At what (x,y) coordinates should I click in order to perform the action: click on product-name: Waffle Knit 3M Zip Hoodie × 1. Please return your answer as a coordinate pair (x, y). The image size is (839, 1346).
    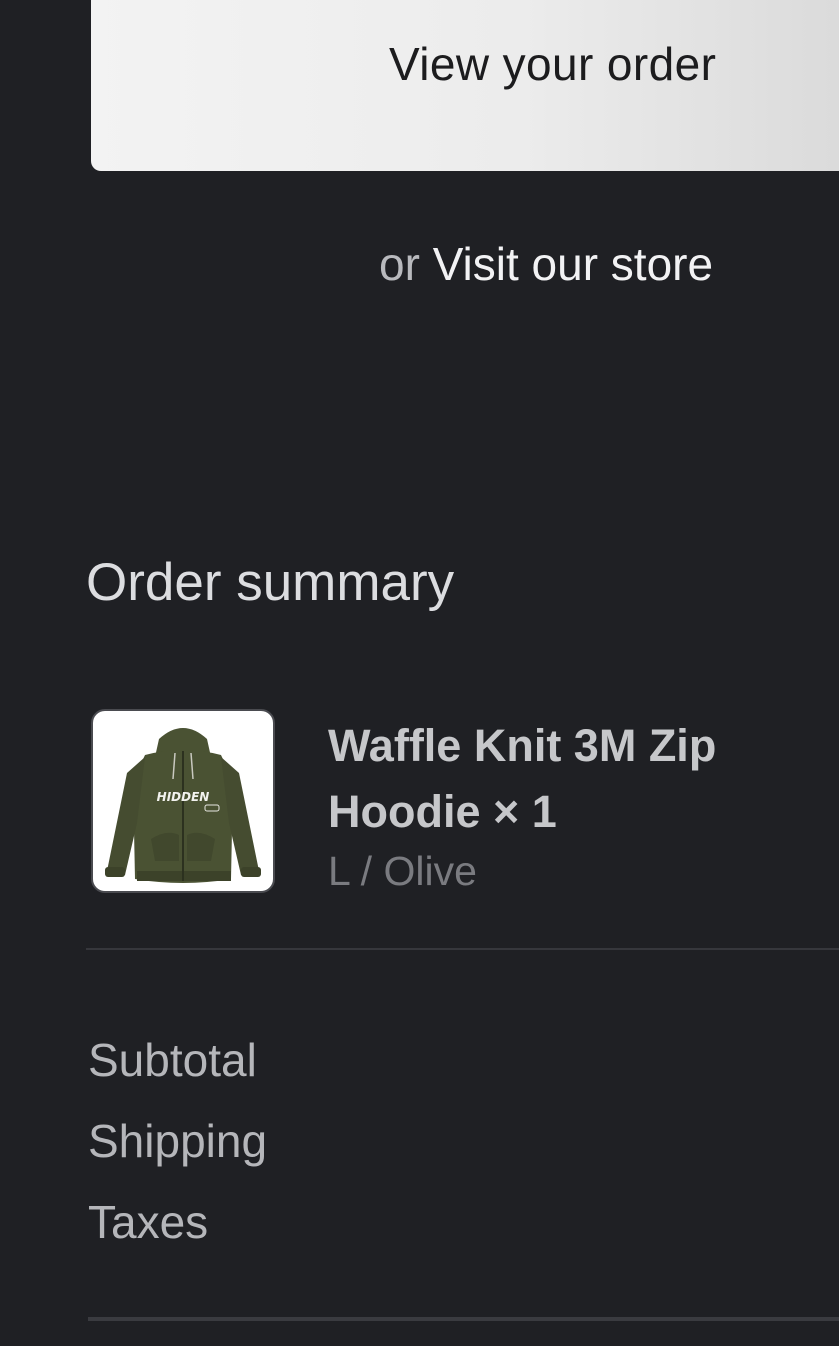
    Looking at the image, I should click on (522, 778).